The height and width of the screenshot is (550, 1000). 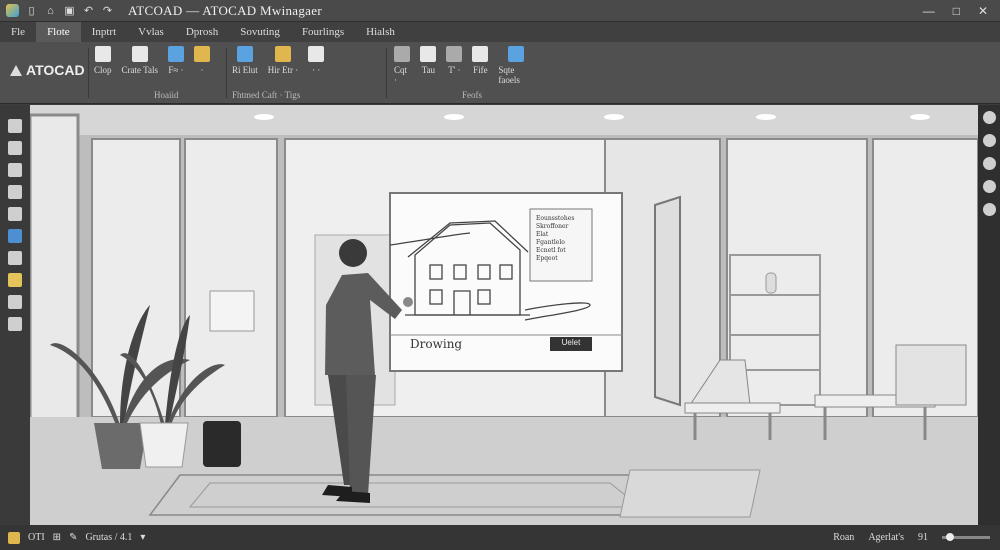 I want to click on edit-tool: Ri Elut, so click(x=245, y=60).